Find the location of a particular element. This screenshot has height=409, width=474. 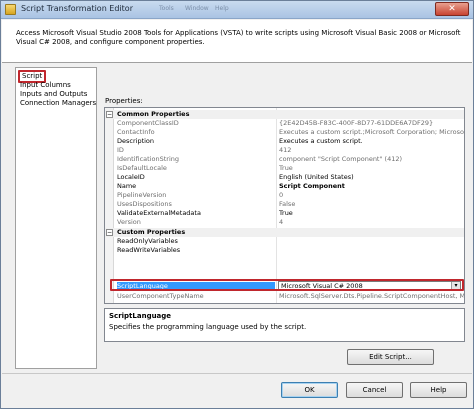

window-title: Script Transformation Editor is located at coordinates (77, 8).